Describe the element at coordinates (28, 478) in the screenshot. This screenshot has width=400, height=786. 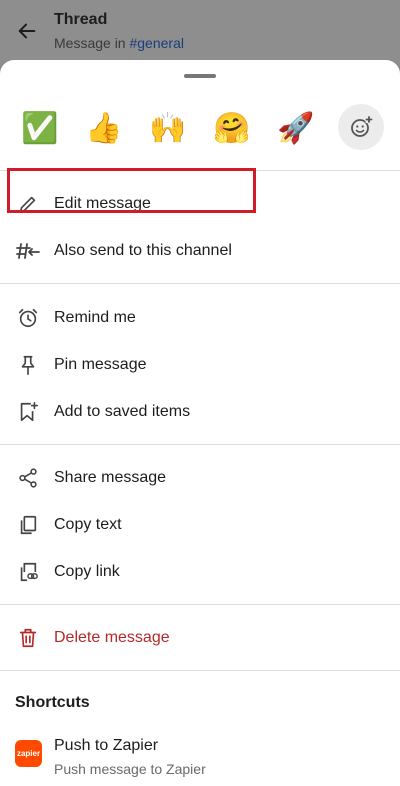
I see `share-icon` at that location.